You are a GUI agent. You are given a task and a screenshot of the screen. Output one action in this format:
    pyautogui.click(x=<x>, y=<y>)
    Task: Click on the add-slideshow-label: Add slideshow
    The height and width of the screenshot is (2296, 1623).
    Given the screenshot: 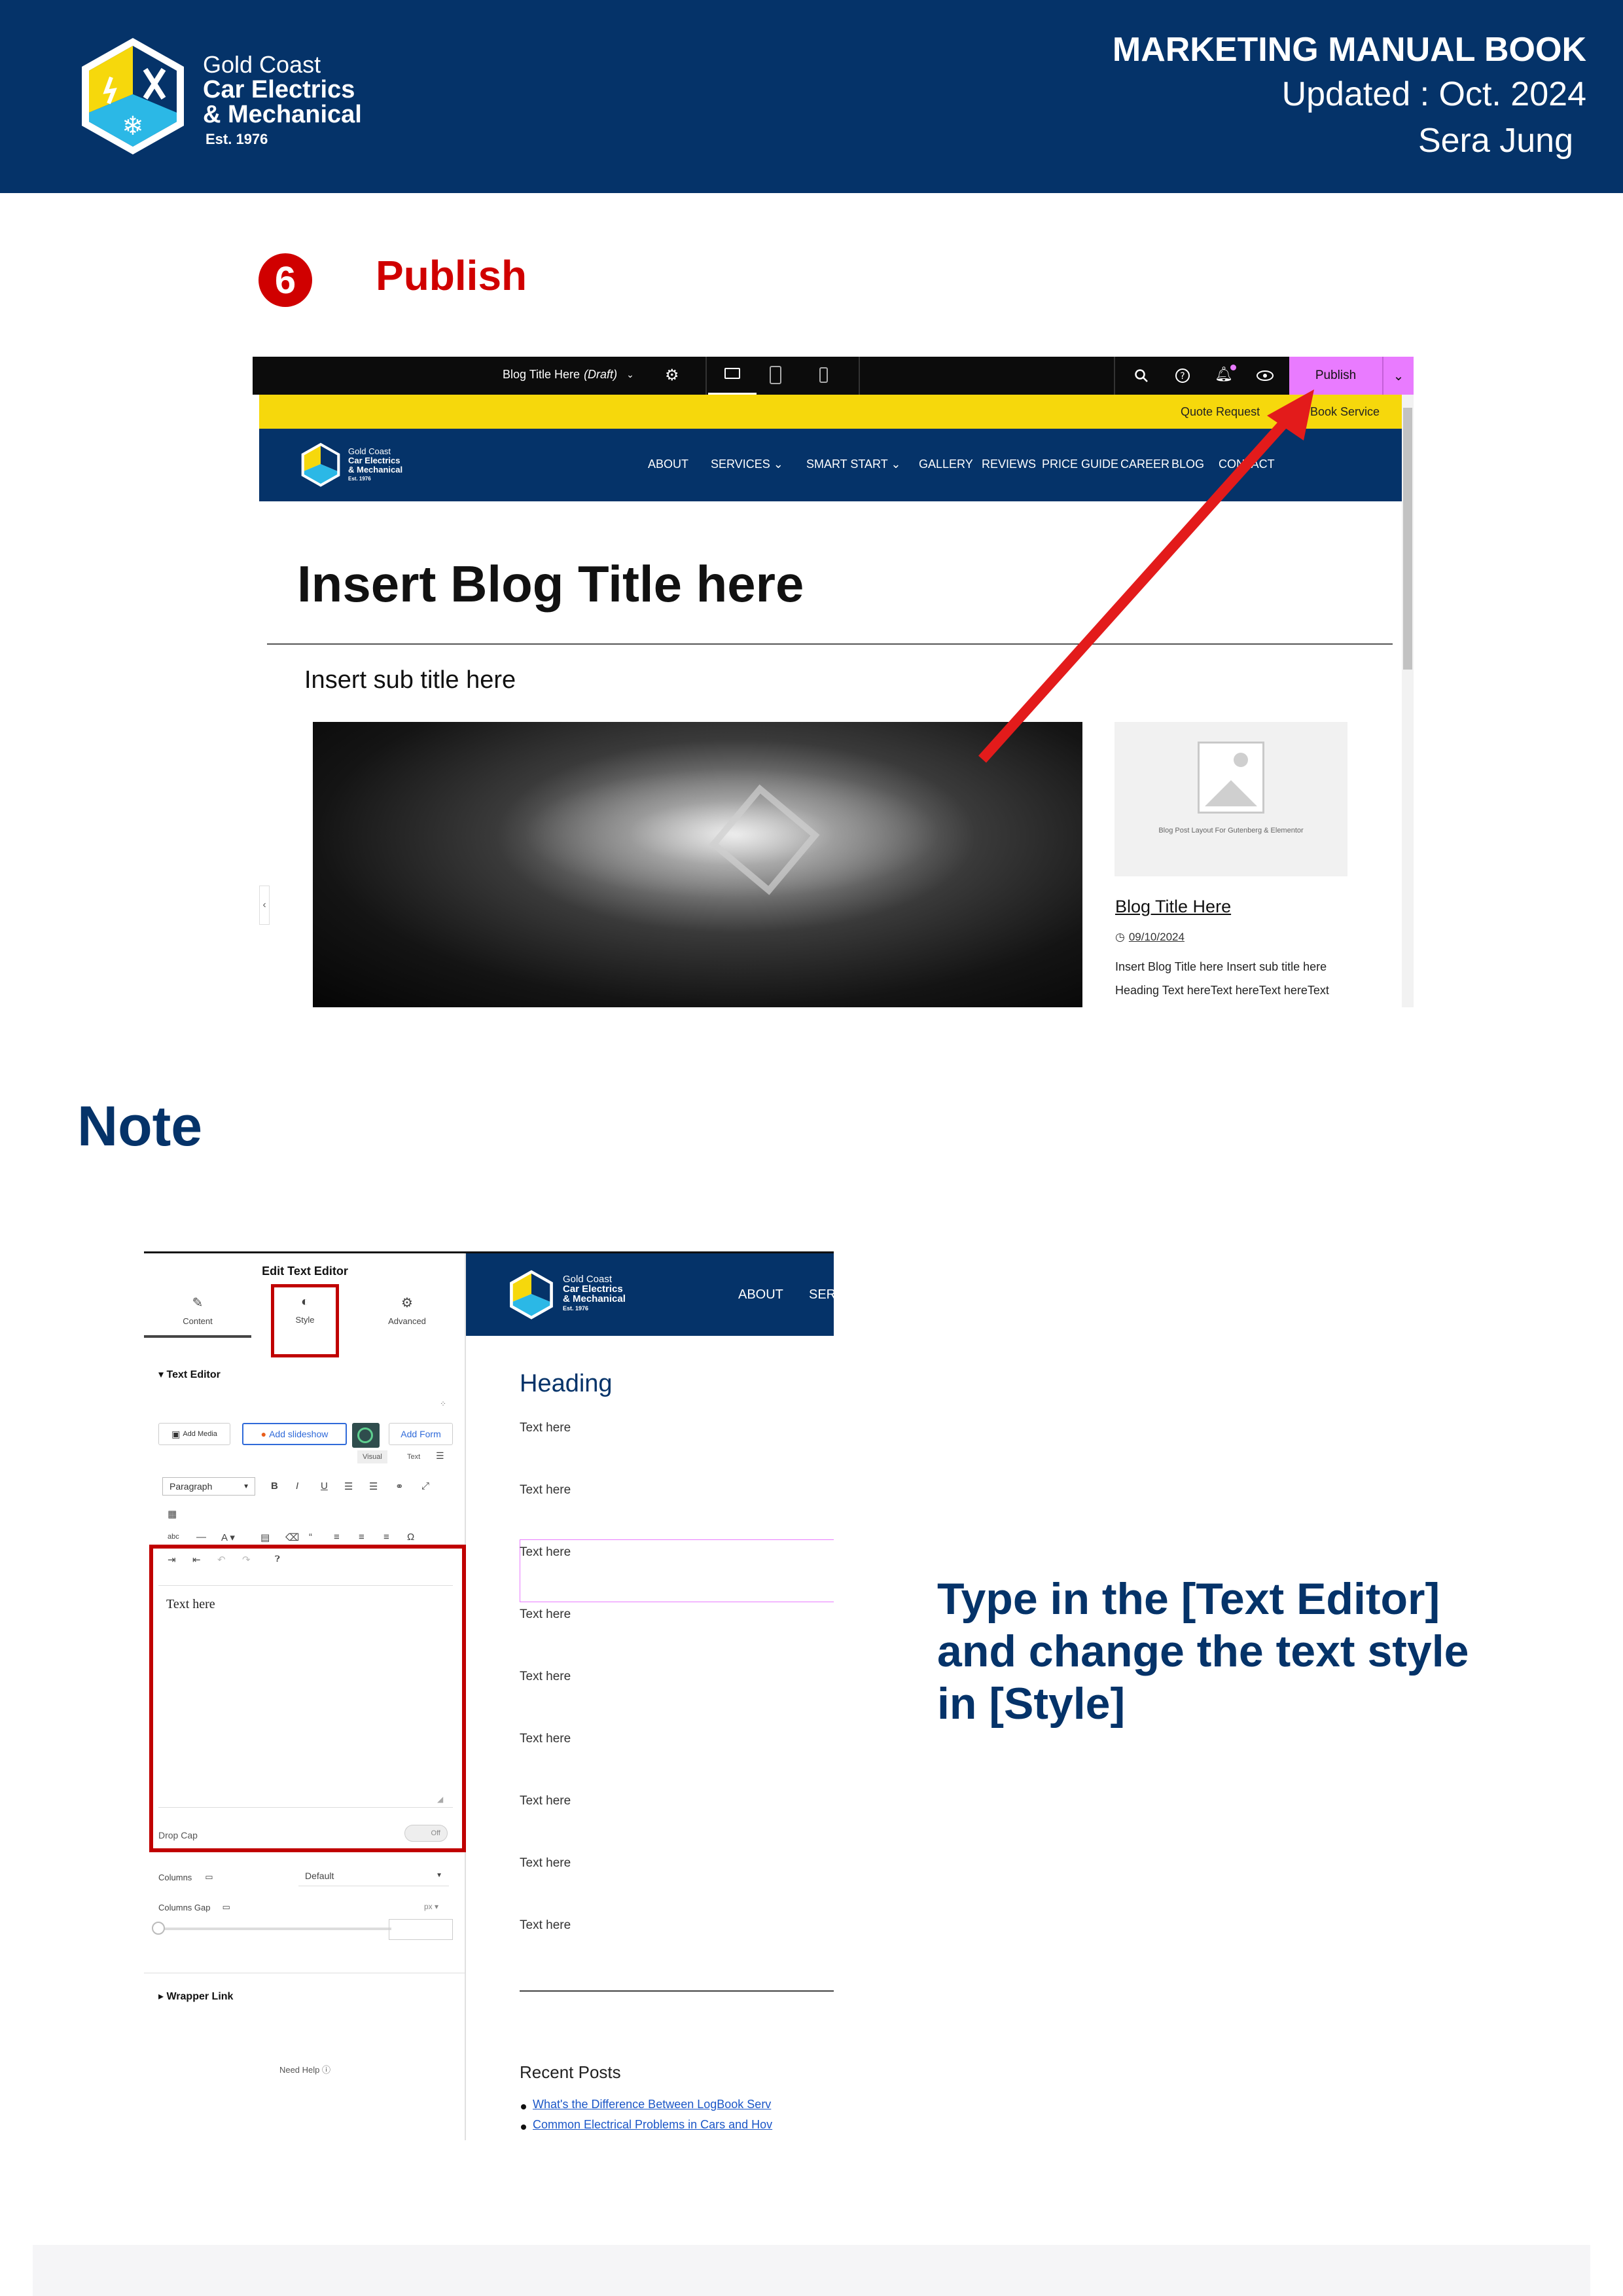 What is the action you would take?
    pyautogui.click(x=299, y=1434)
    